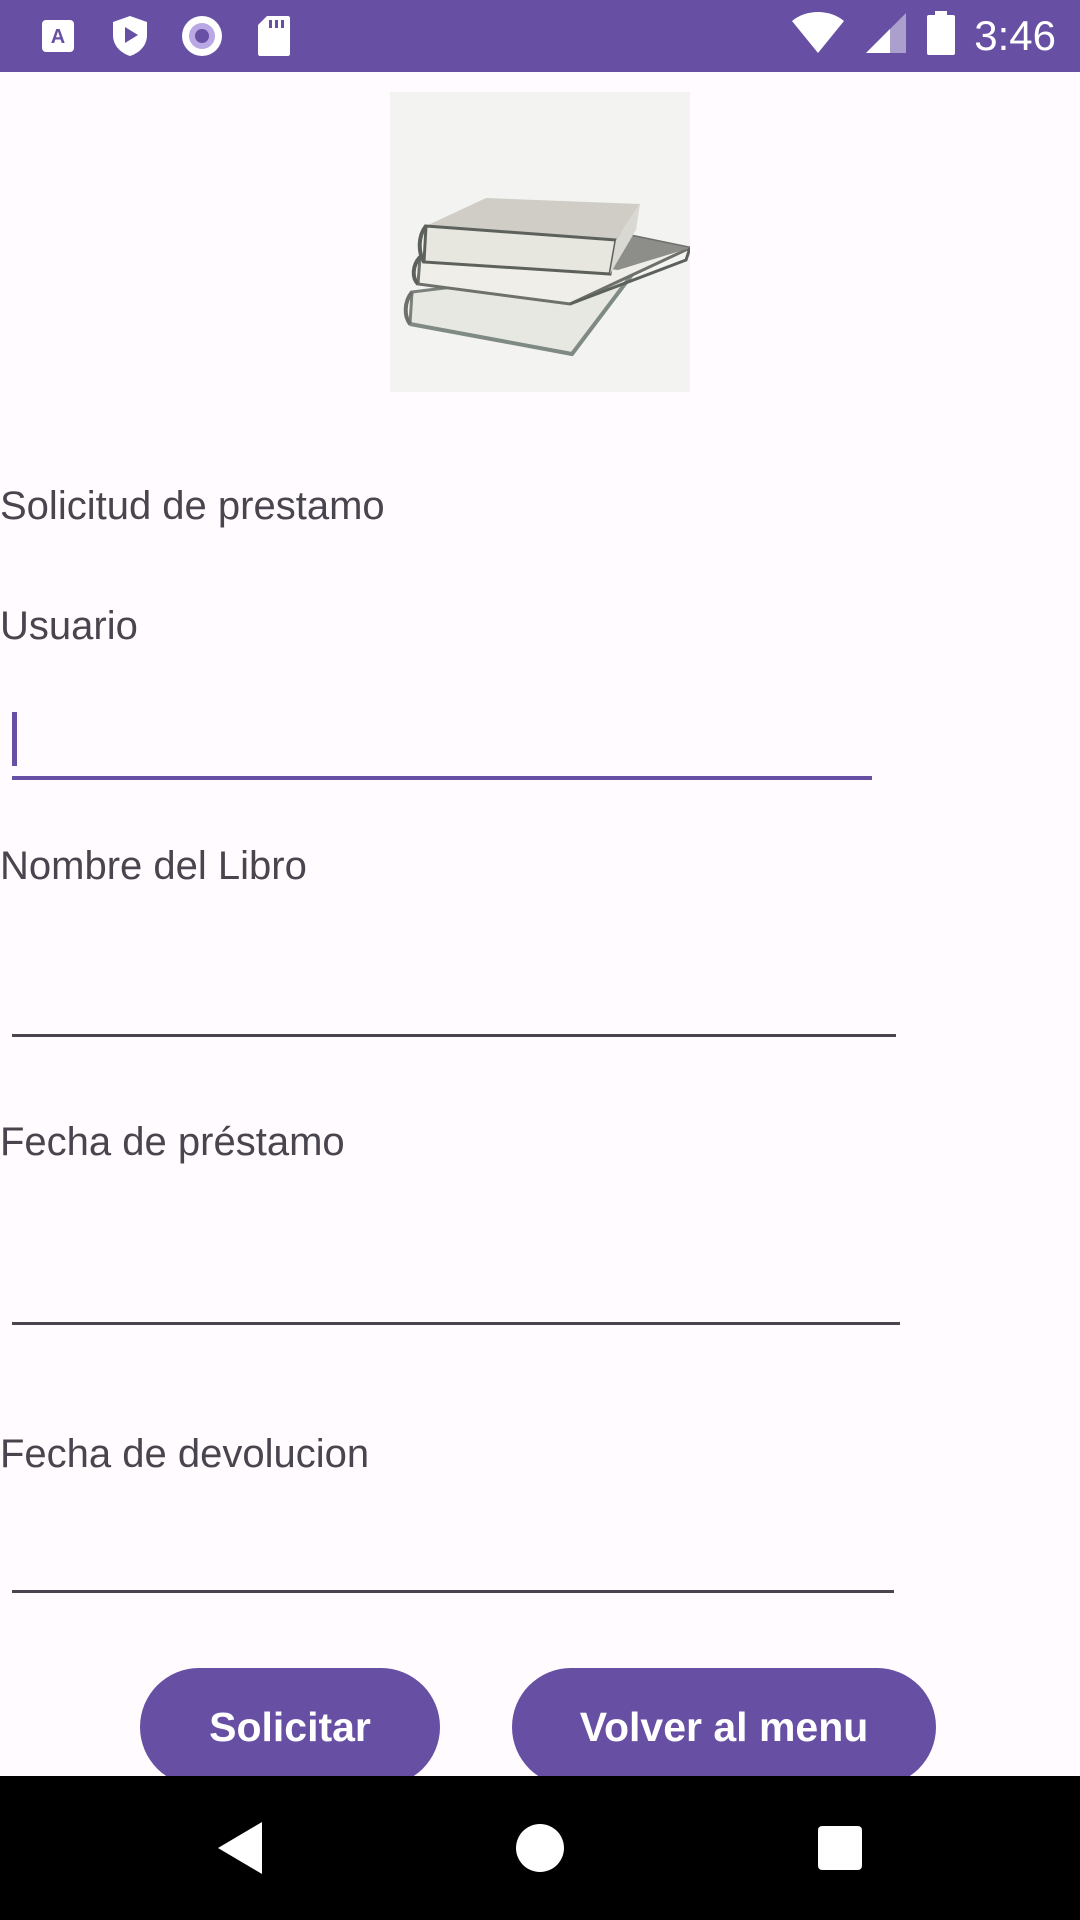 Image resolution: width=1080 pixels, height=1920 pixels. I want to click on fecha-devolucion-input, so click(453, 1557).